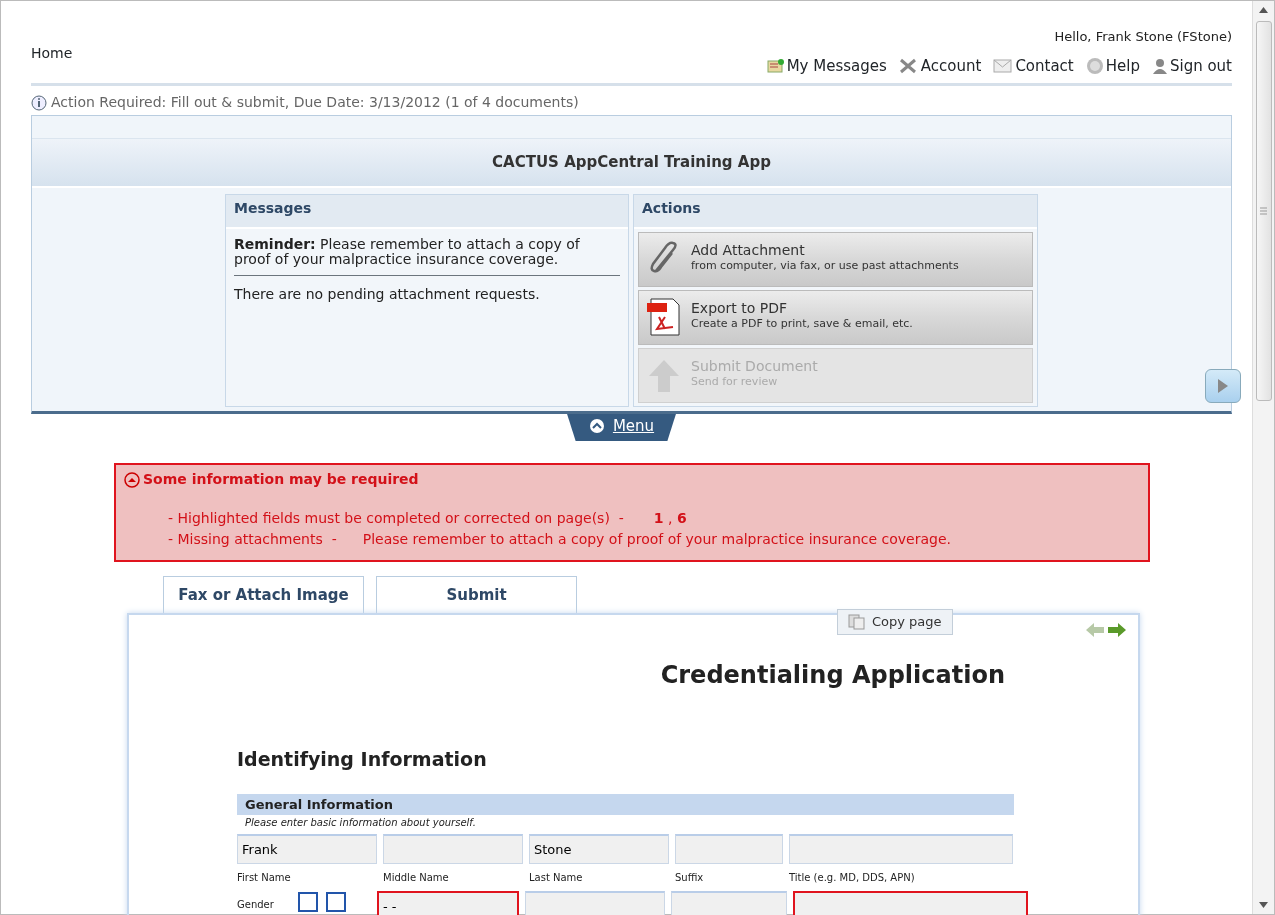 This screenshot has width=1275, height=915. What do you see at coordinates (1117, 630) in the screenshot?
I see `next-page-icon` at bounding box center [1117, 630].